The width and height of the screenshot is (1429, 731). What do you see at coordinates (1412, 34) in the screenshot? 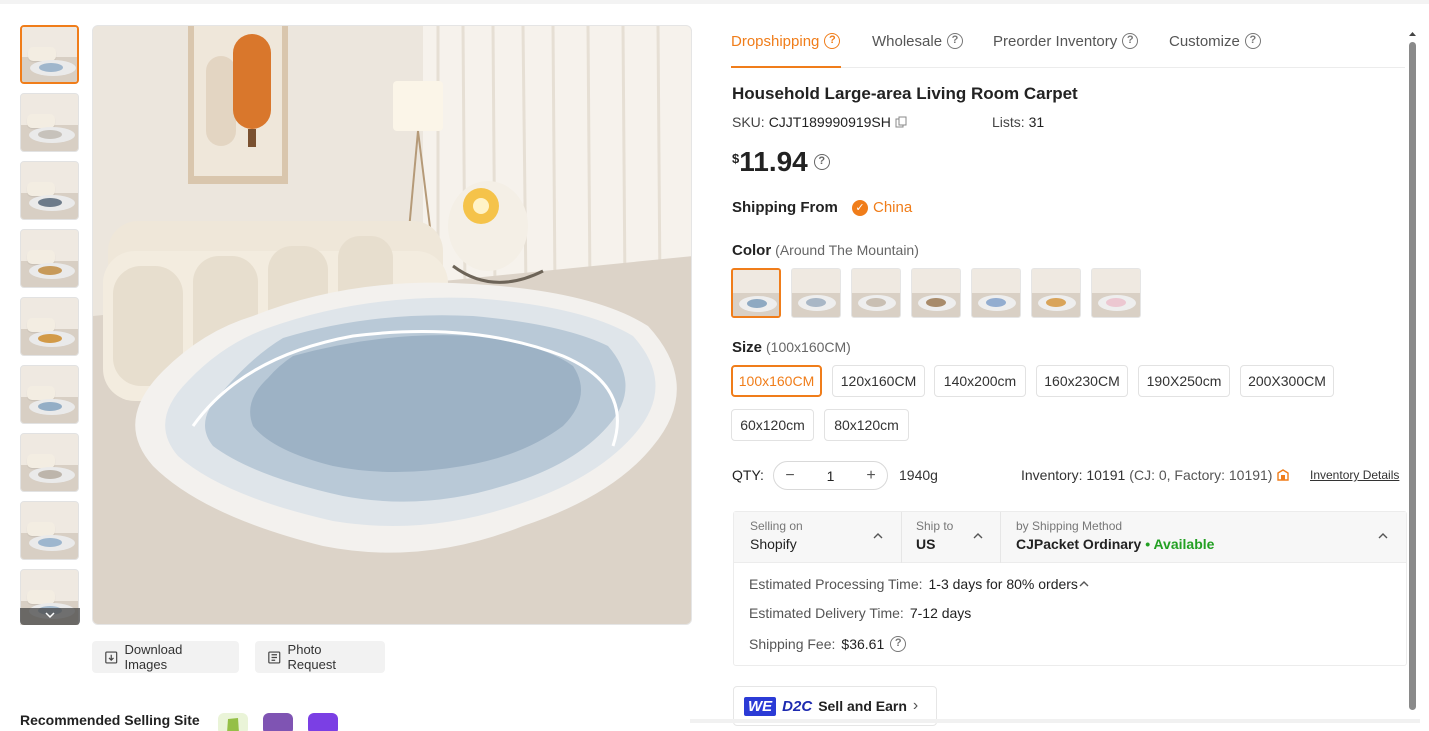
I see `scroll-up-arrow-icon` at bounding box center [1412, 34].